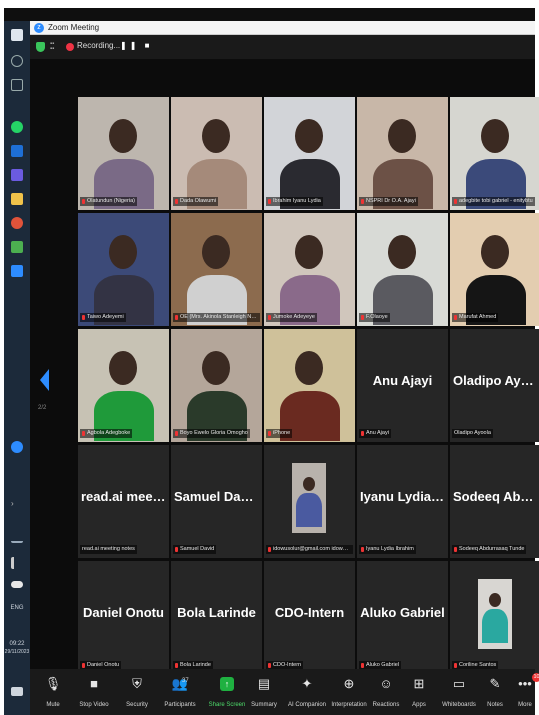  Describe the element at coordinates (402, 385) in the screenshot. I see `participant-tile: Anu Ajayi Anu Ajayi` at that location.